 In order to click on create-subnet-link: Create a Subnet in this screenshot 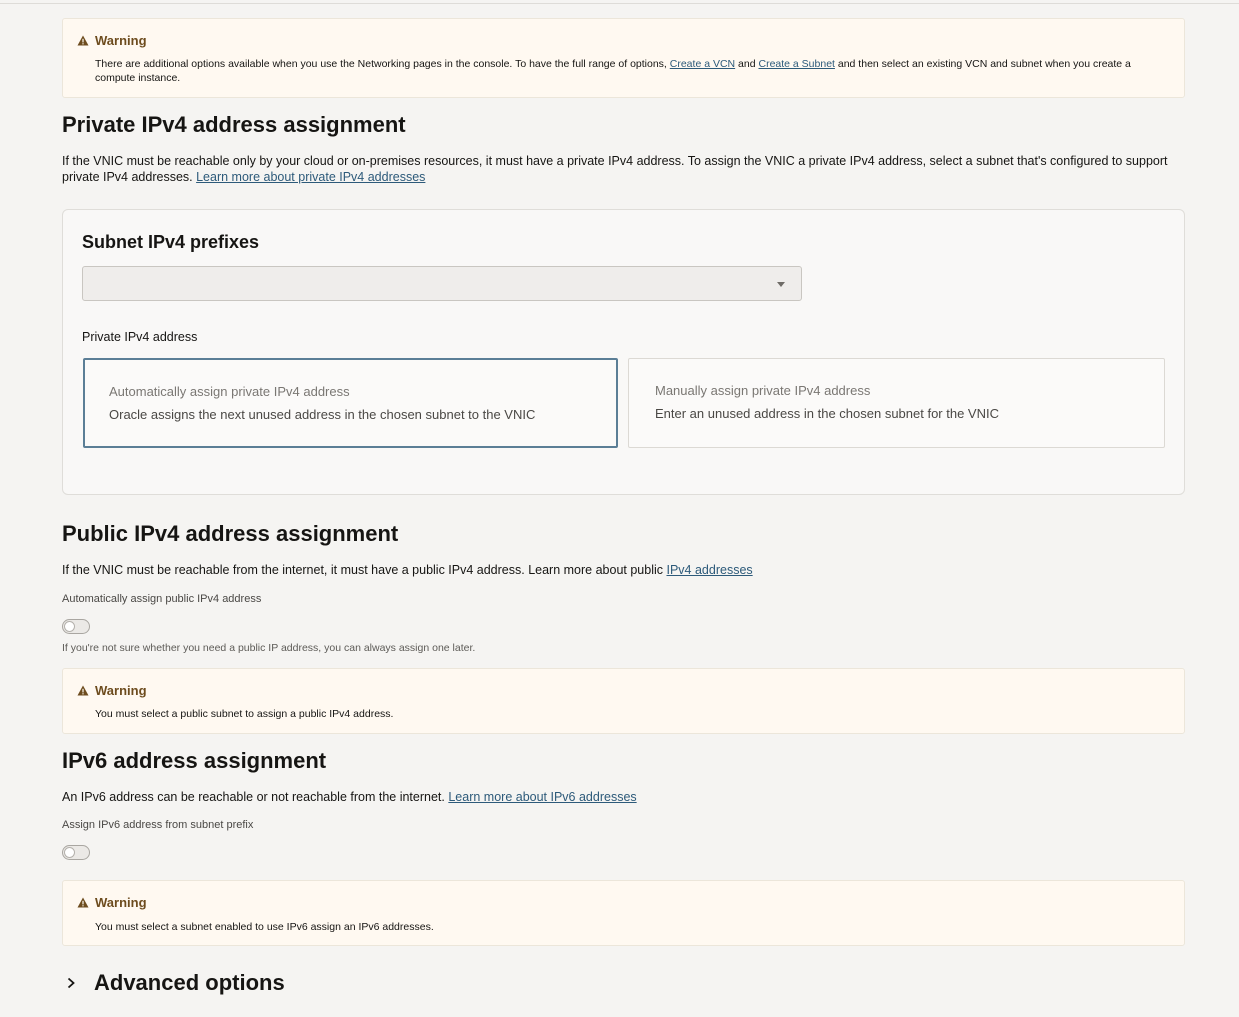, I will do `click(796, 64)`.